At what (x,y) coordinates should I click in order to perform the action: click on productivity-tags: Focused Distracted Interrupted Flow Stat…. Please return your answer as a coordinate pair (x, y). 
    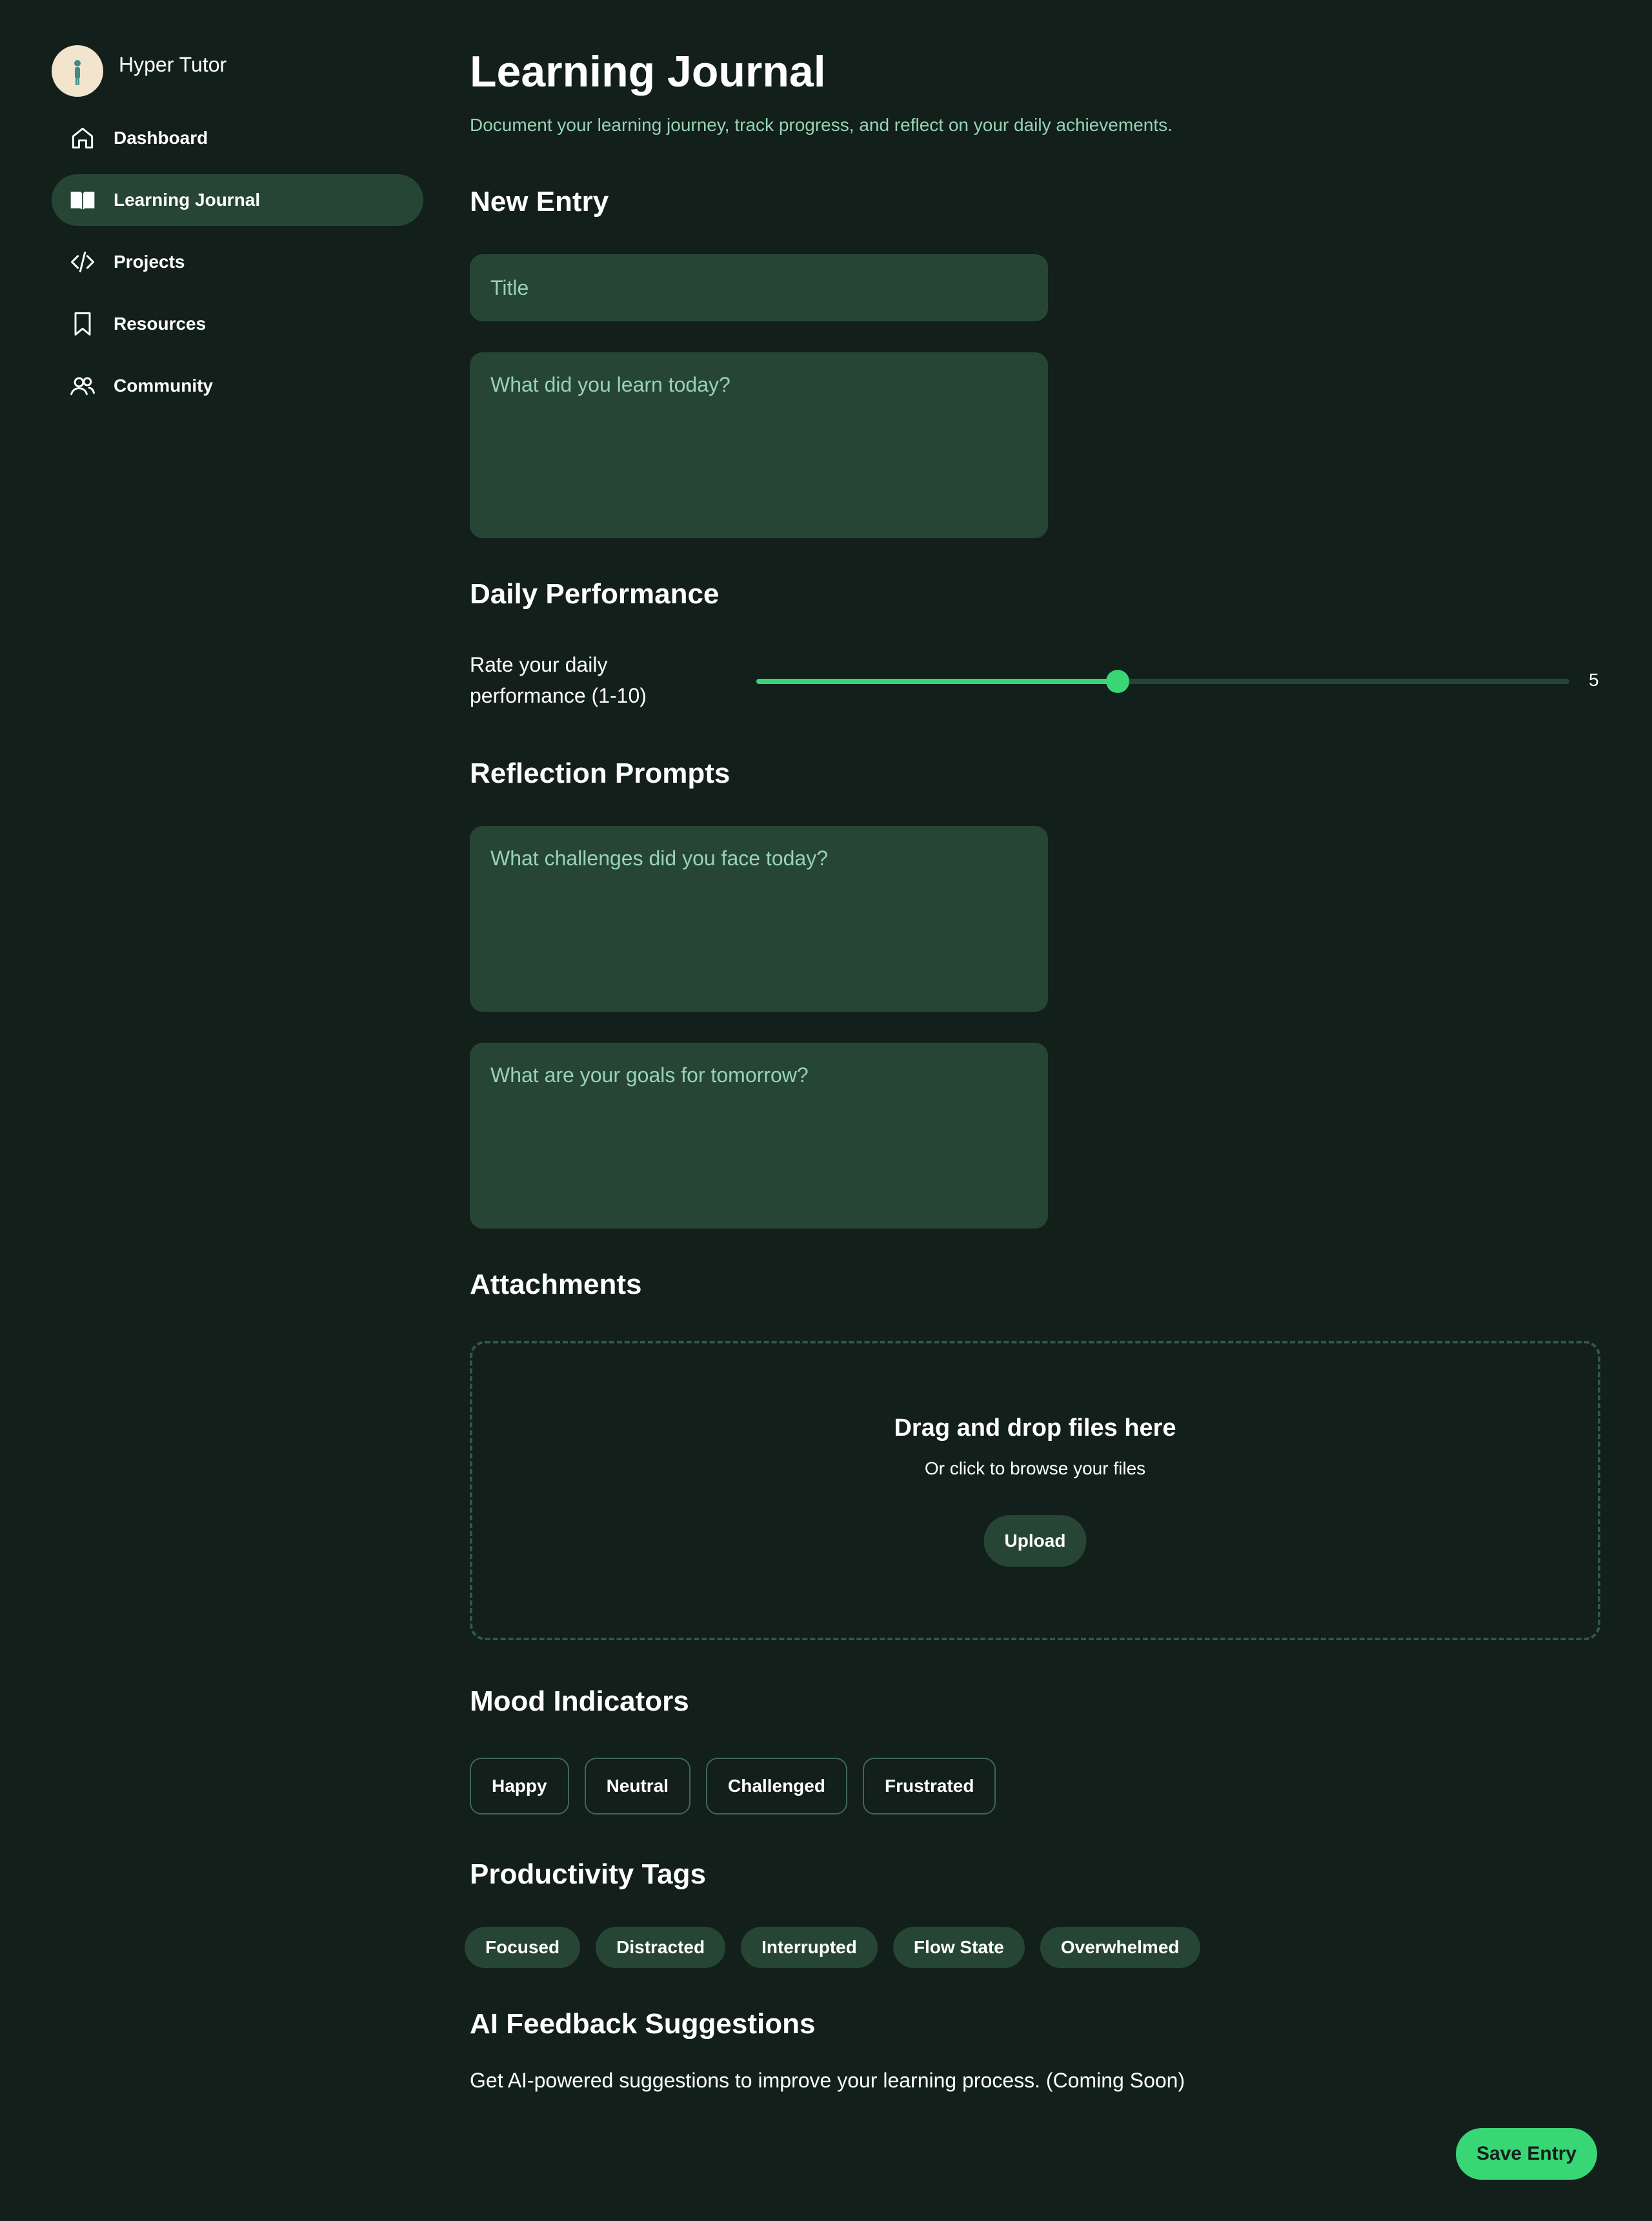
    Looking at the image, I should click on (832, 1947).